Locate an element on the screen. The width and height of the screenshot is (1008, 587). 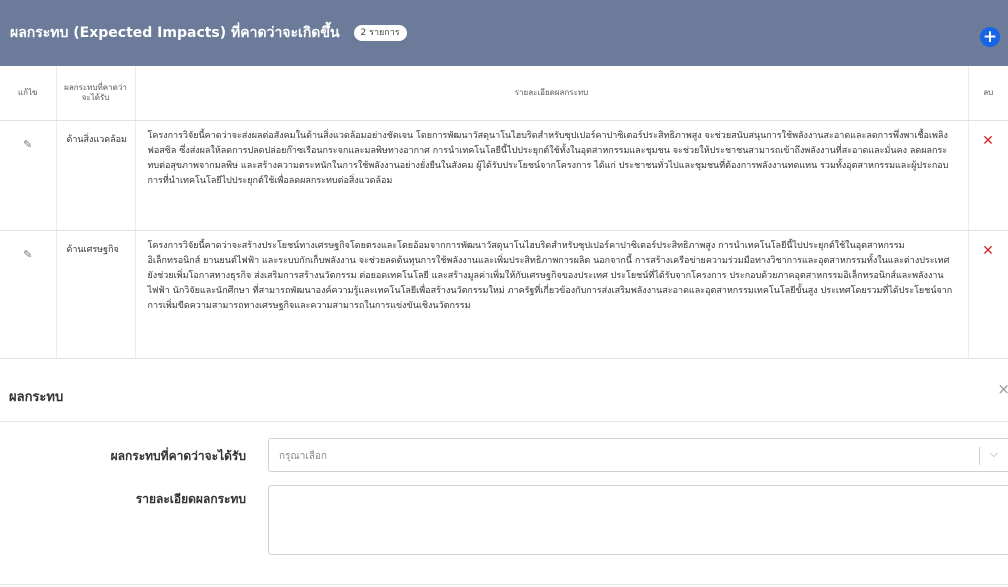
close-icon: × is located at coordinates (1002, 389).